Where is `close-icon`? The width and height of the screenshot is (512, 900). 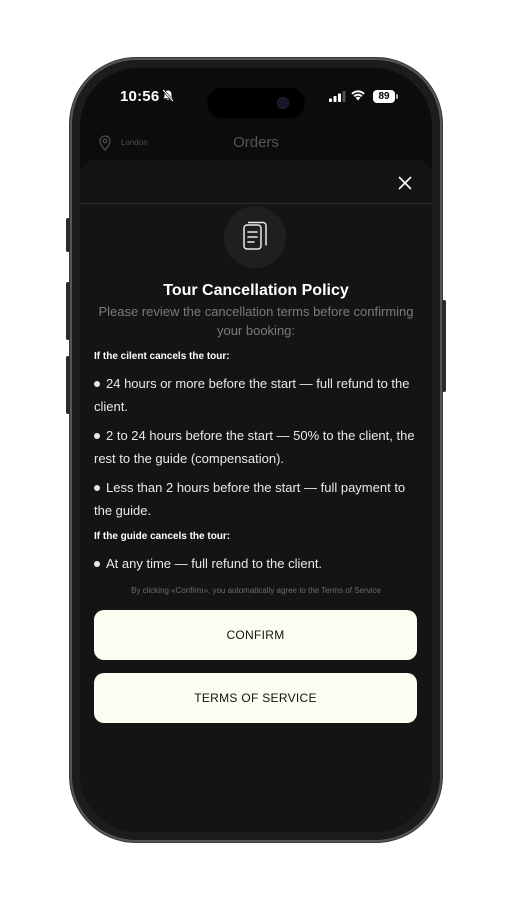 close-icon is located at coordinates (405, 183).